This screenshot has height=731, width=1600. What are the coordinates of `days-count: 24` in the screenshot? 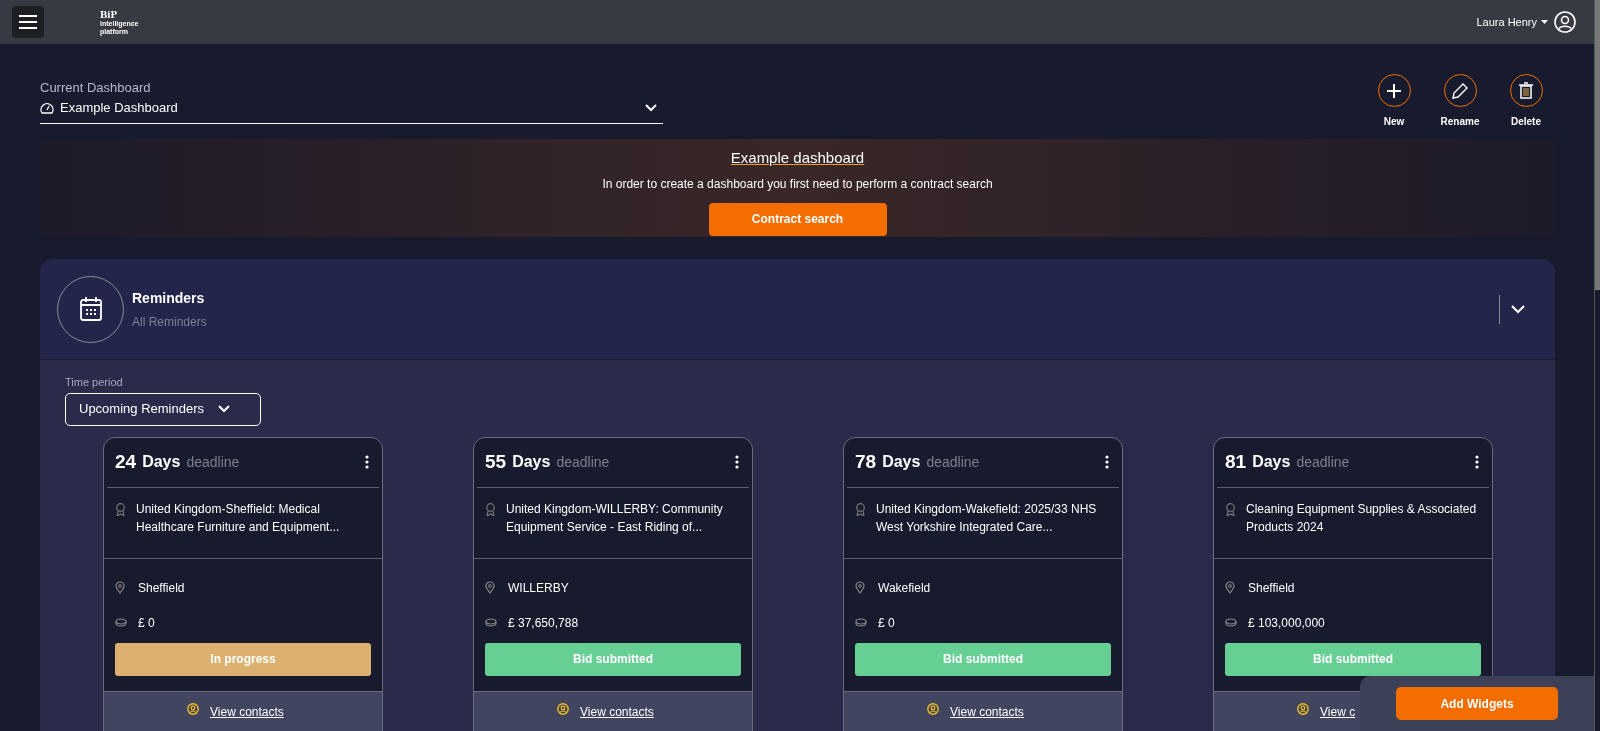 It's located at (126, 461).